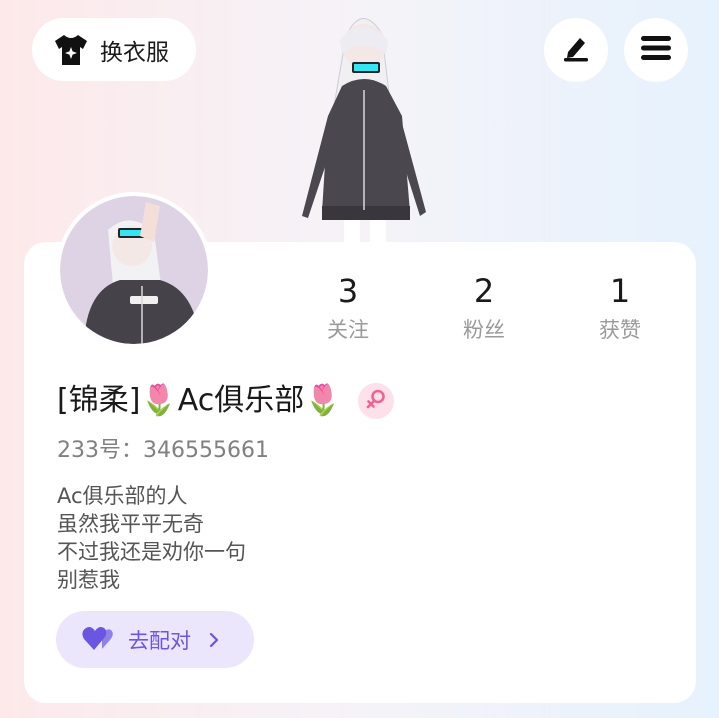 The width and height of the screenshot is (719, 718). I want to click on user-id: 233号：346555661, so click(163, 450).